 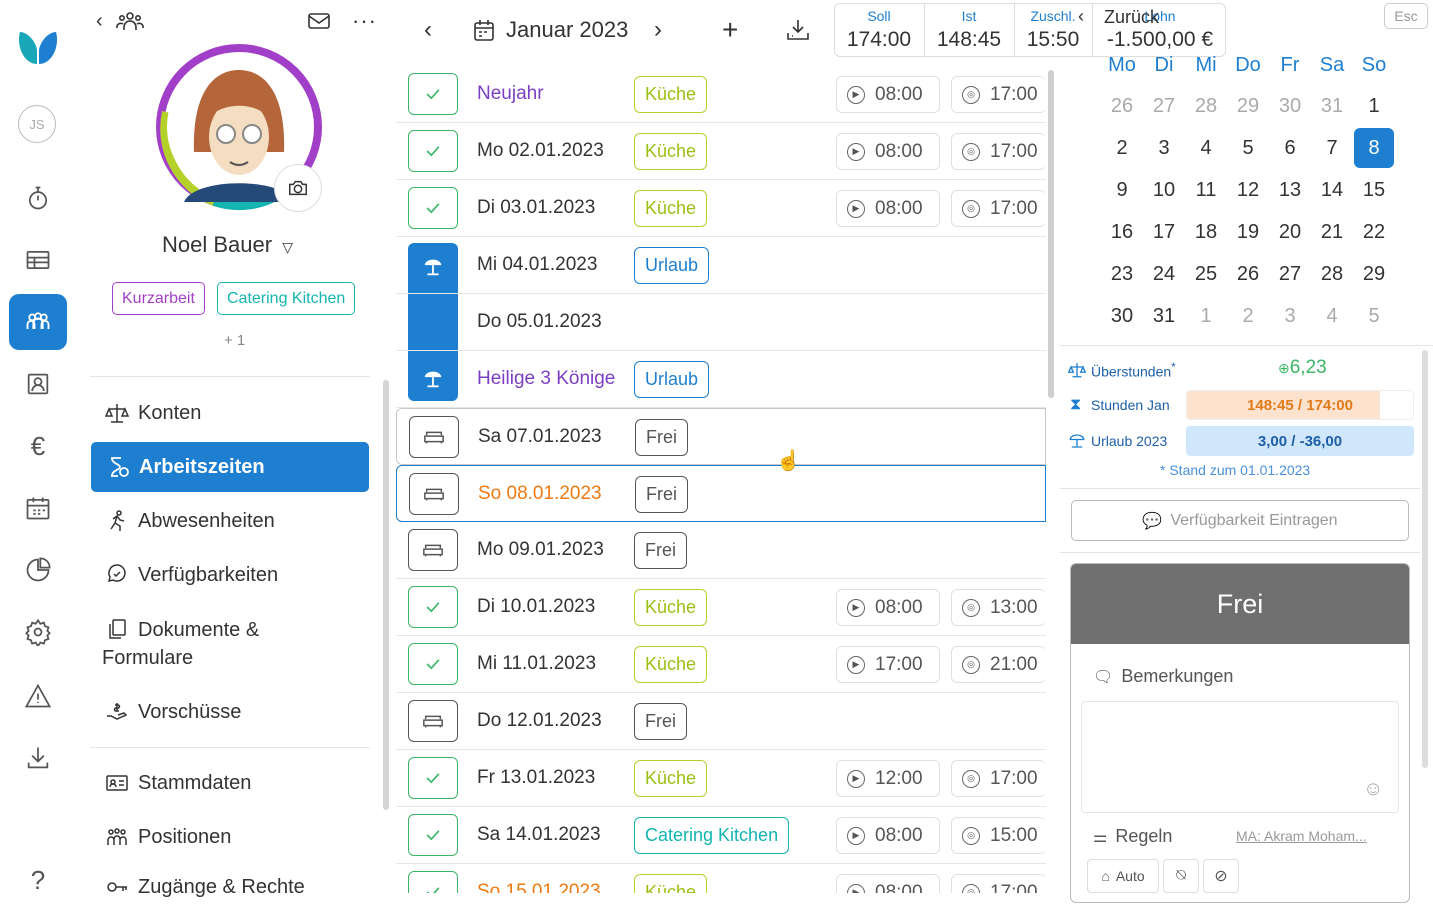 I want to click on emoji-icon: ☺, so click(x=1373, y=789).